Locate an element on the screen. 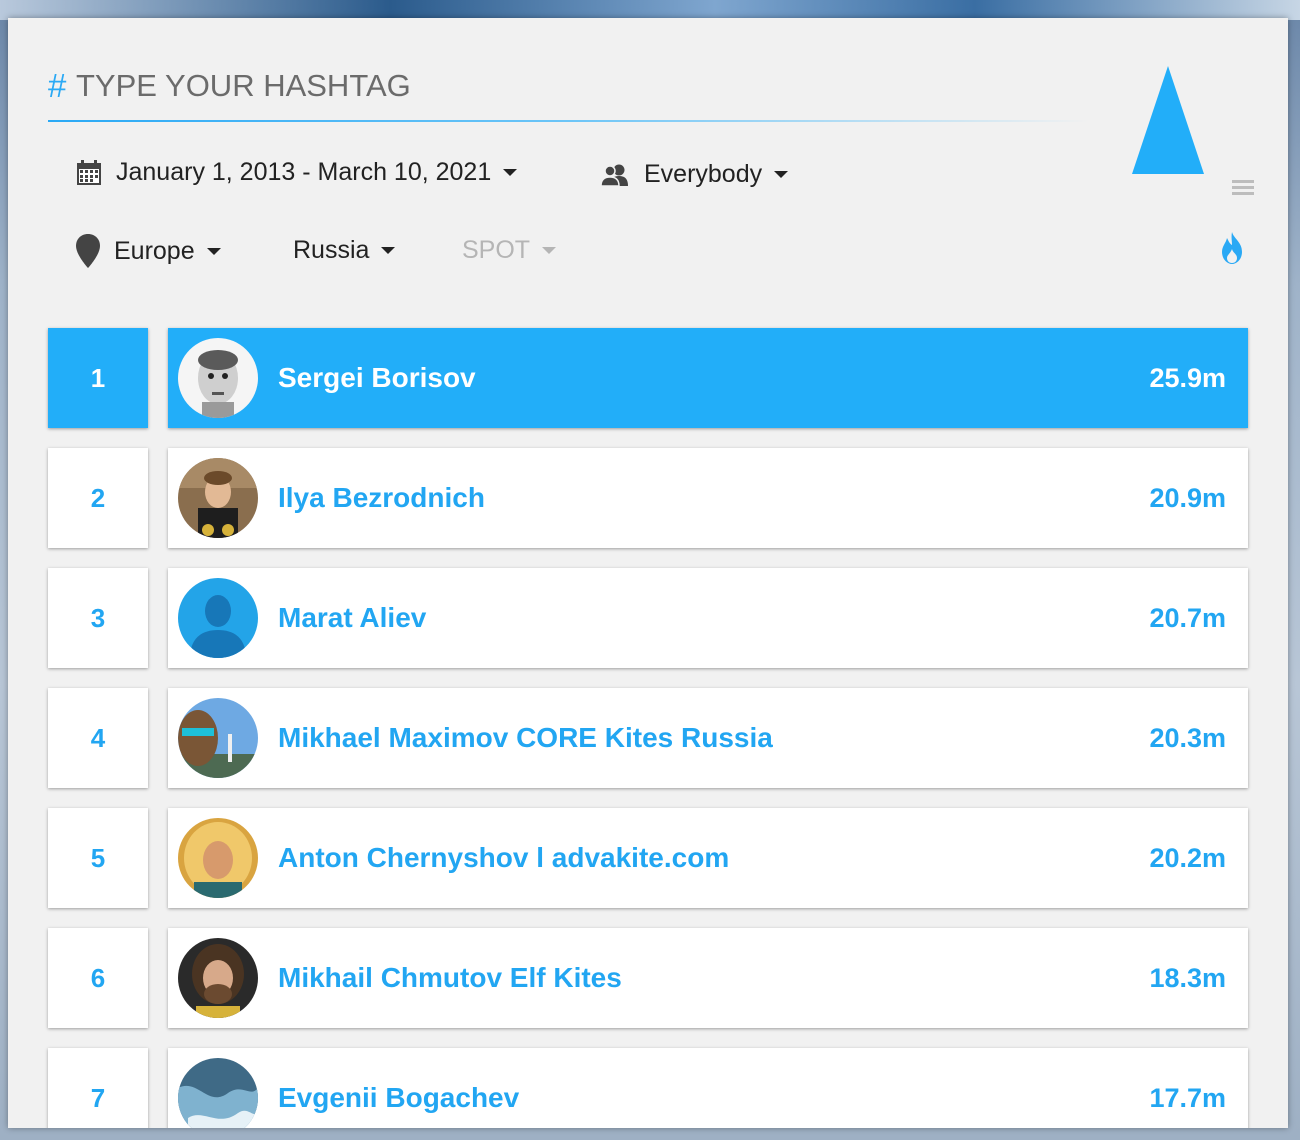 Image resolution: width=1300 pixels, height=1140 pixels. hashtag-search: # is located at coordinates (568, 95).